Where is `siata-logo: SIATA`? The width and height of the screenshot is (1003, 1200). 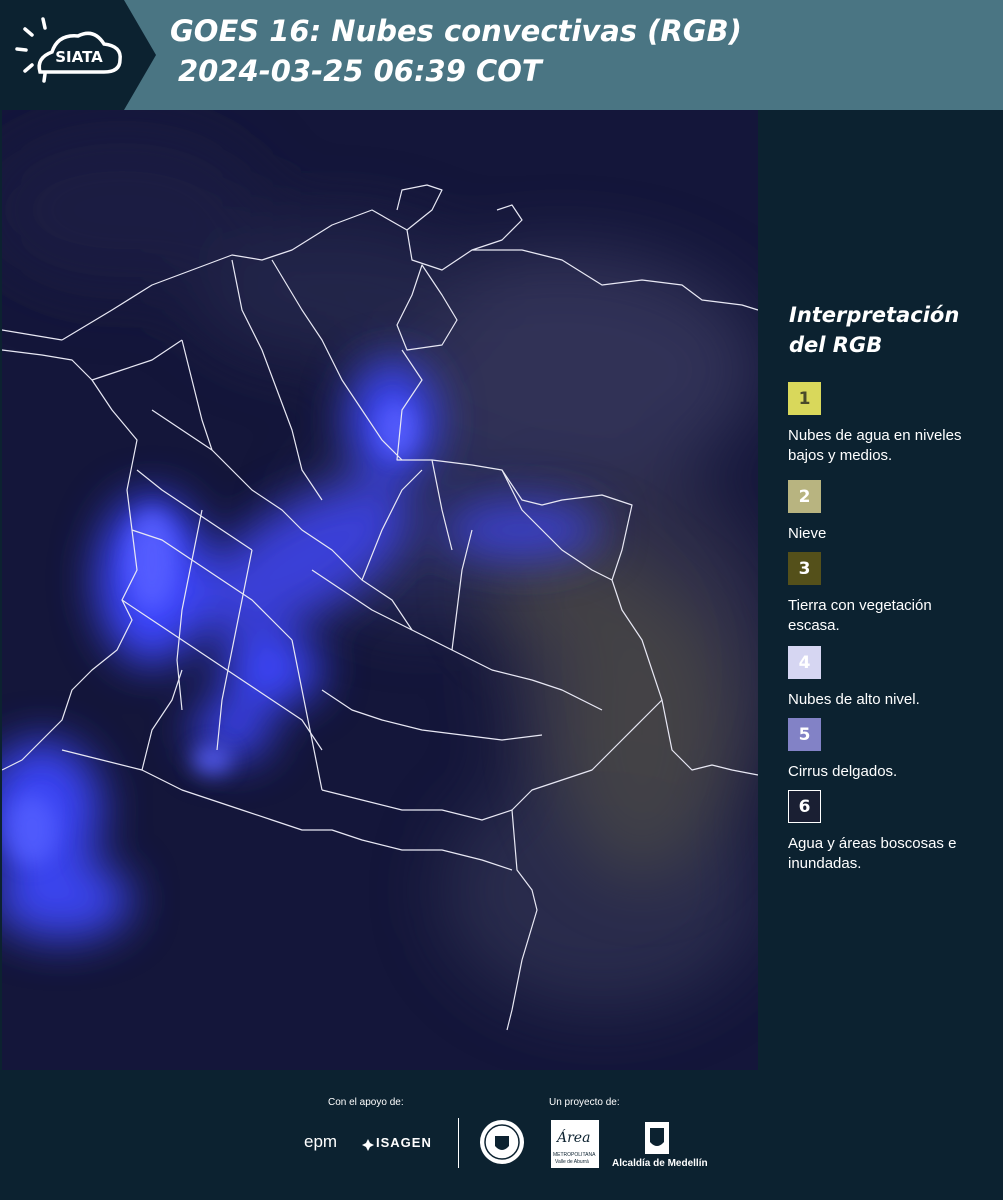
siata-logo: SIATA is located at coordinates (78, 55).